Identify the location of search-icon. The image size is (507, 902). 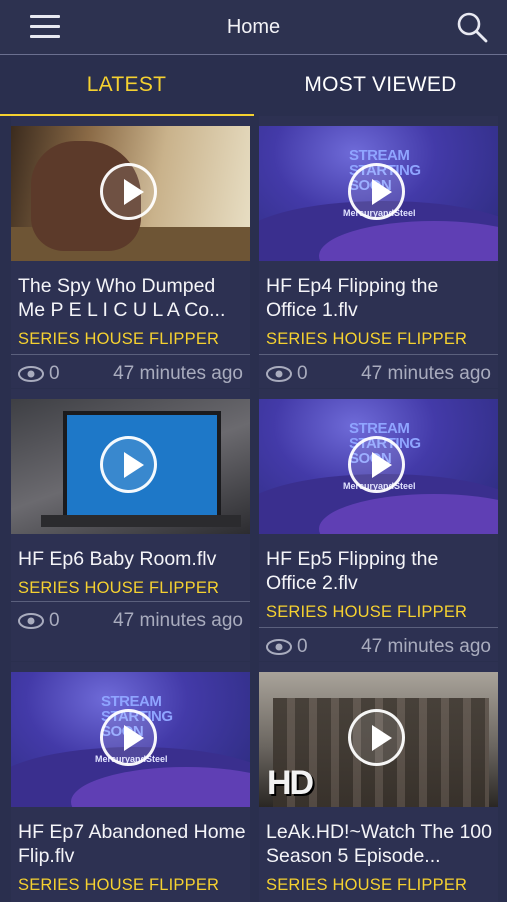
(472, 27).